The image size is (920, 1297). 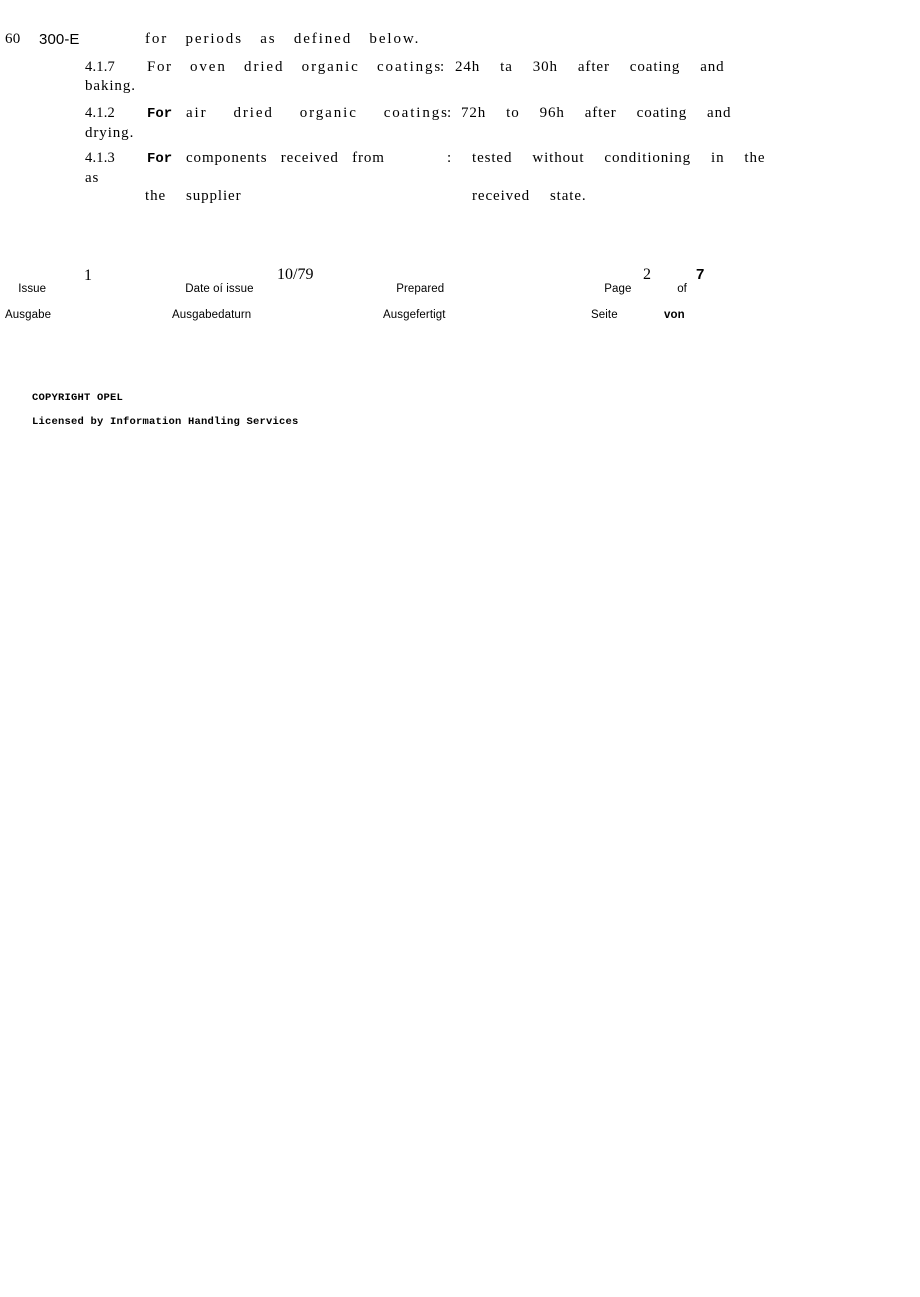 What do you see at coordinates (92, 178) in the screenshot?
I see `clause-continuation-left-3: as` at bounding box center [92, 178].